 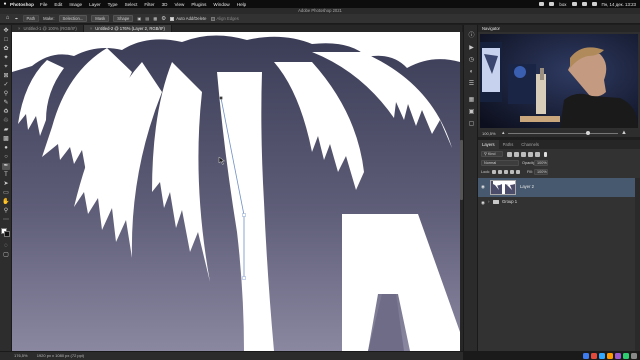 What do you see at coordinates (7, 18) in the screenshot?
I see `home-icon: ⌂` at bounding box center [7, 18].